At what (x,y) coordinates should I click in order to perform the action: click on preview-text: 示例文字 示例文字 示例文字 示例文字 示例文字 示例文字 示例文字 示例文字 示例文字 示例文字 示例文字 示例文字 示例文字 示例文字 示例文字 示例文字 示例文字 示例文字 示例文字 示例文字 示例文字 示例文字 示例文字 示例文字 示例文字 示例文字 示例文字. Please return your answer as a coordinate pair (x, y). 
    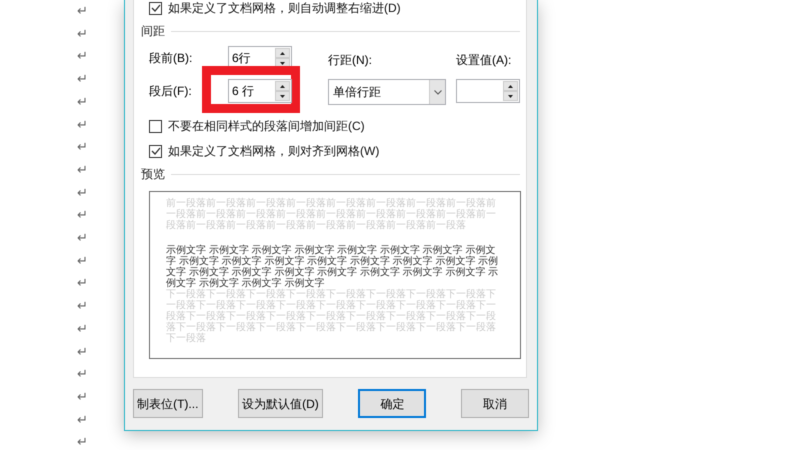
    Looking at the image, I should click on (333, 267).